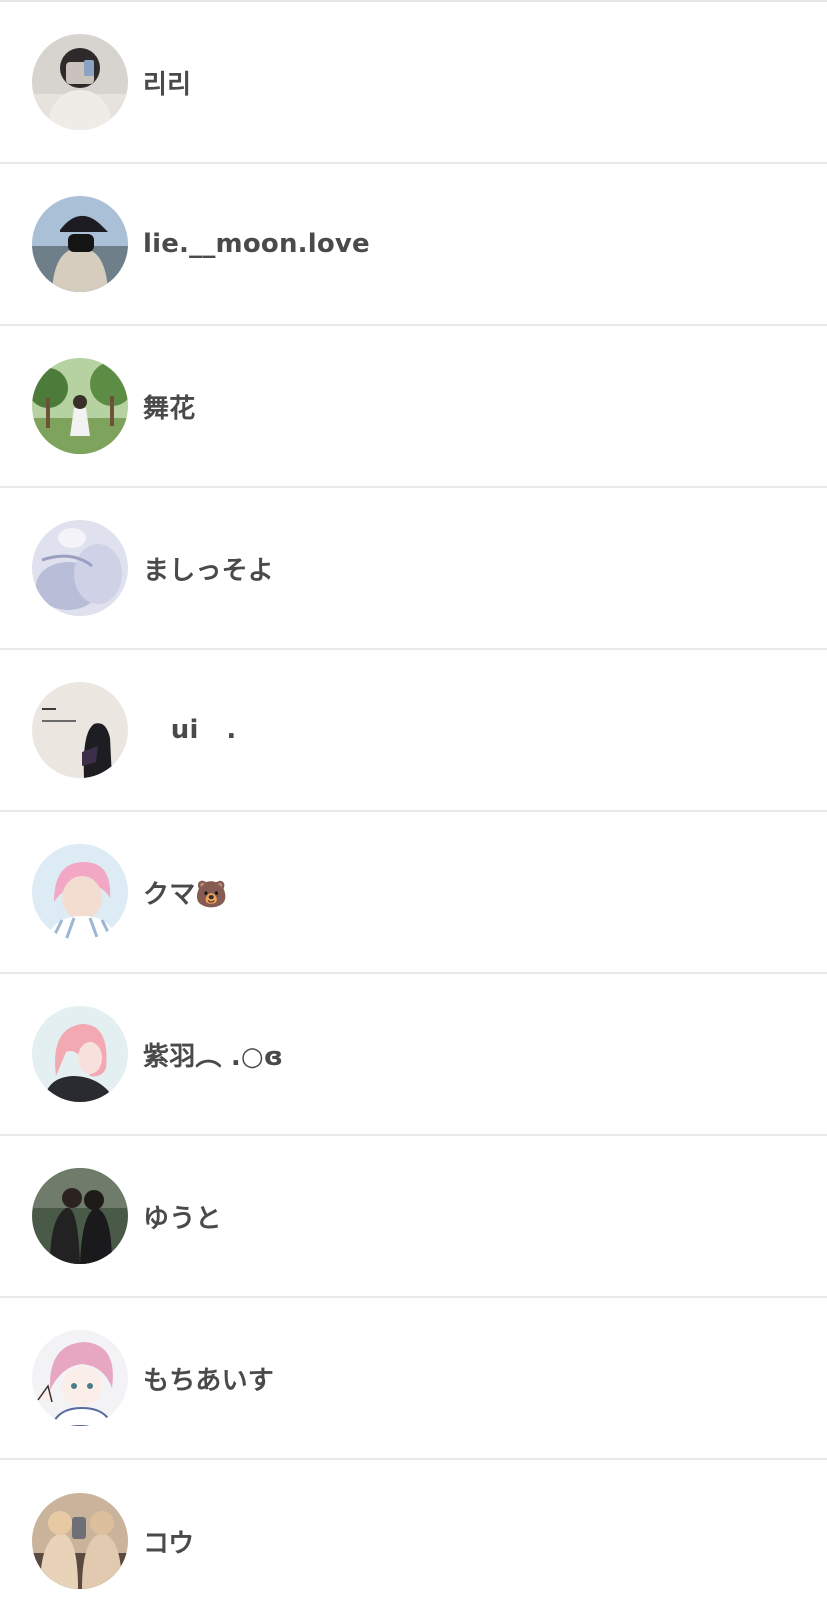 Image resolution: width=827 pixels, height=1622 pixels. Describe the element at coordinates (256, 244) in the screenshot. I see `username: lie.__moon.love` at that location.